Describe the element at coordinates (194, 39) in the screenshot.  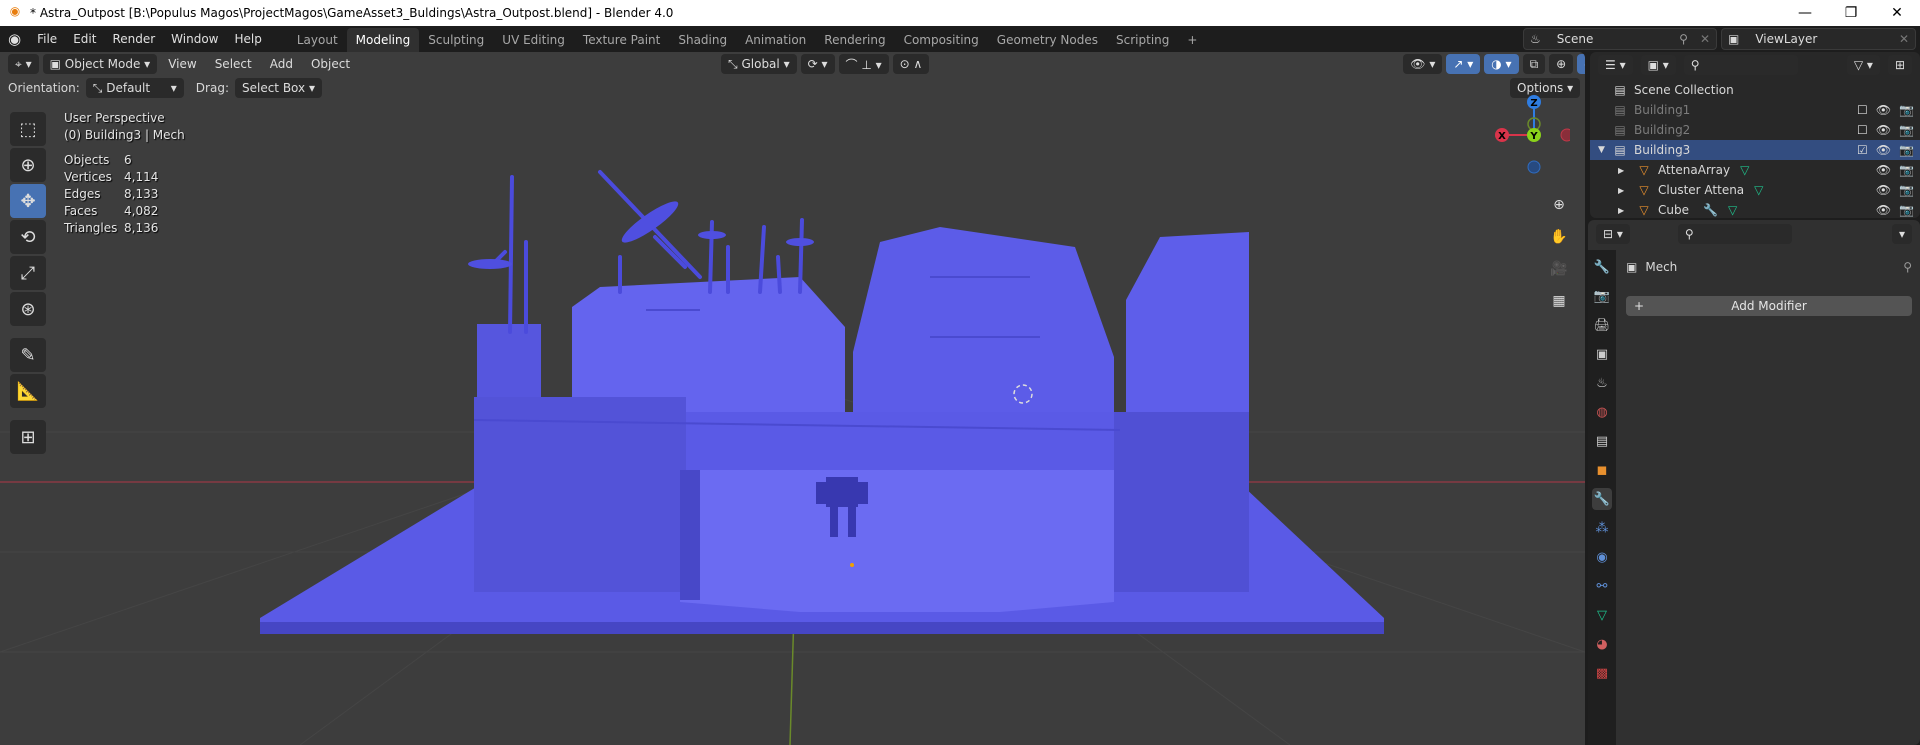
I see `menu-window: Window` at that location.